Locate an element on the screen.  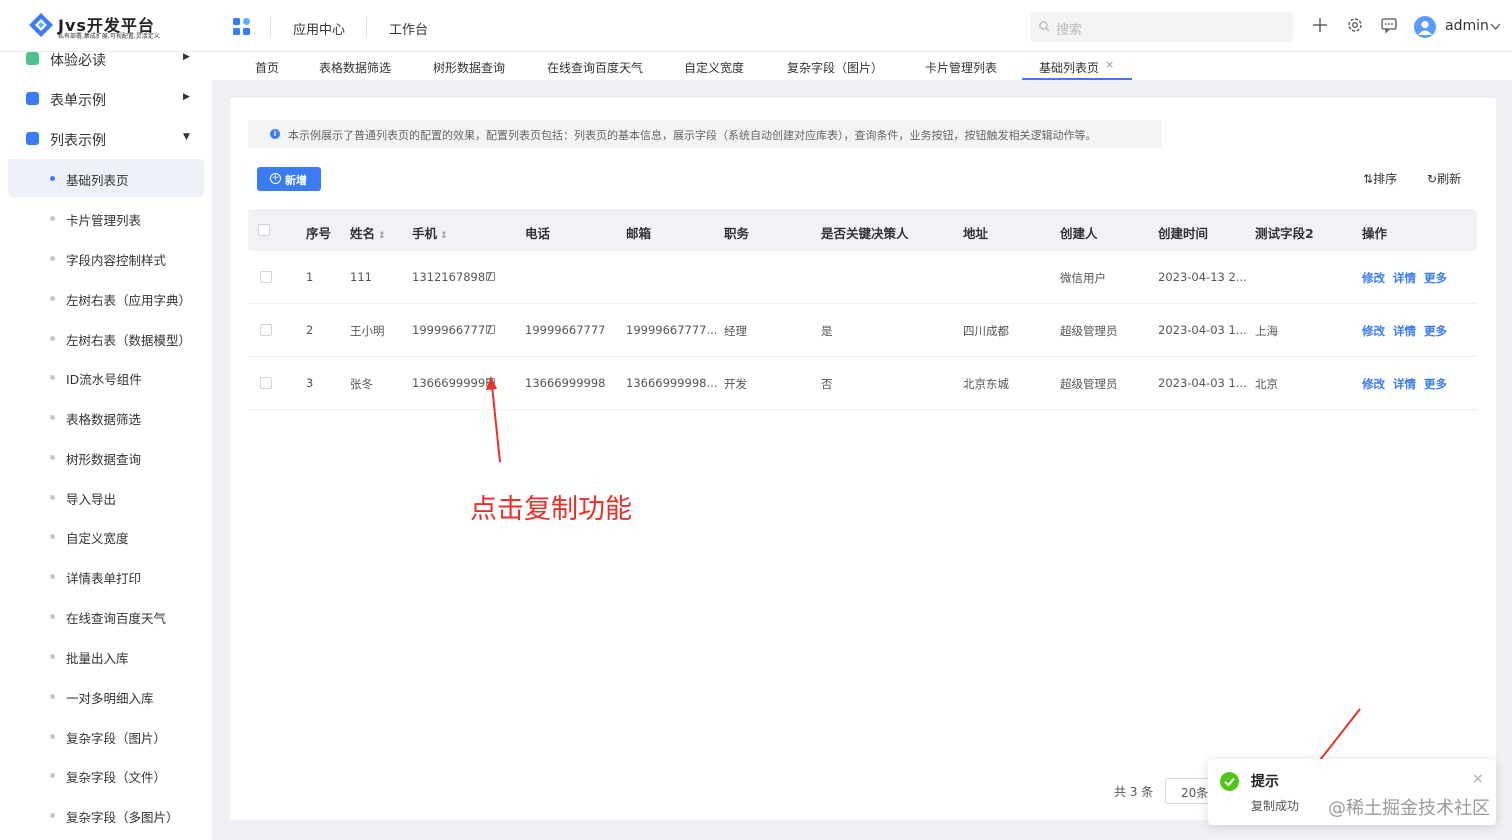
sidebar-group-list-examples: 列表示例 ▼ is located at coordinates (106, 139).